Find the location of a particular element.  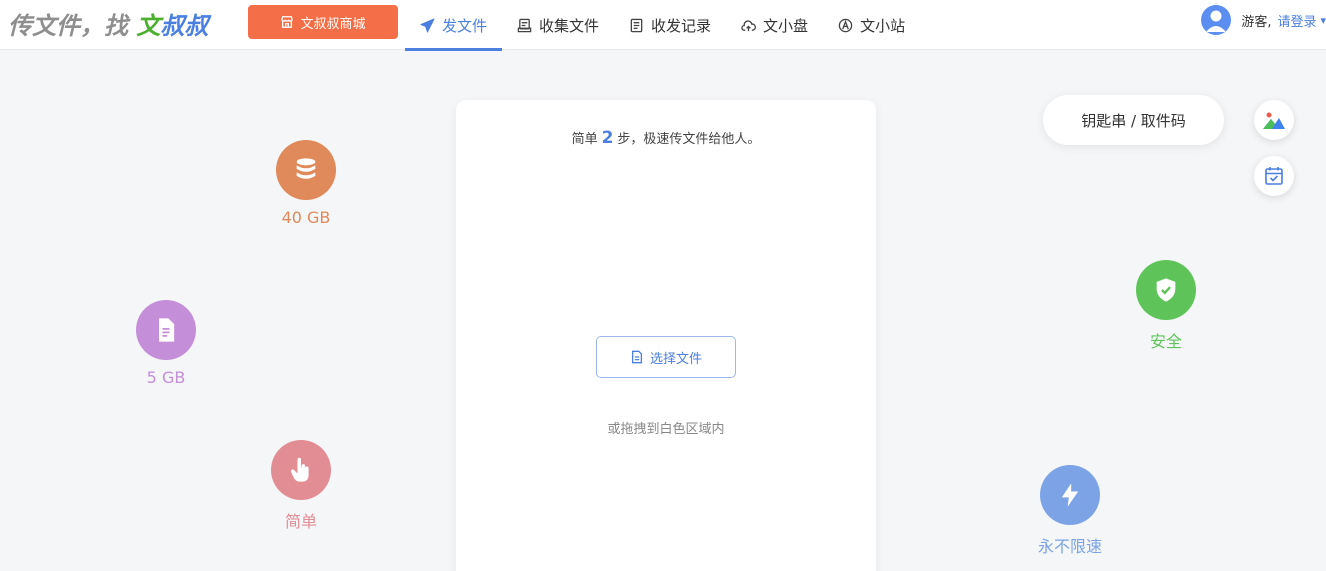

nav-records: 收发记录 is located at coordinates (670, 25).